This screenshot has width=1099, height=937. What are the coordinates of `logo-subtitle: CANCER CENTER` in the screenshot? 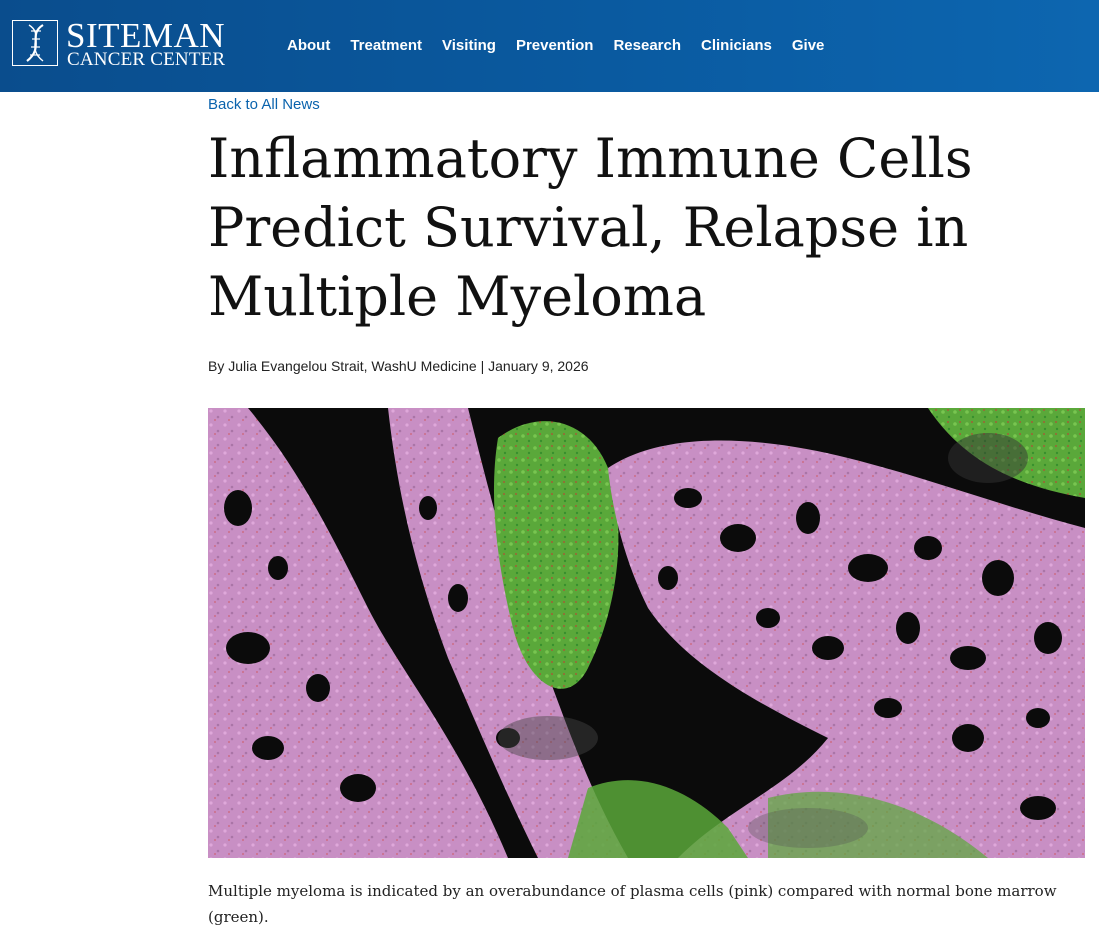 It's located at (146, 59).